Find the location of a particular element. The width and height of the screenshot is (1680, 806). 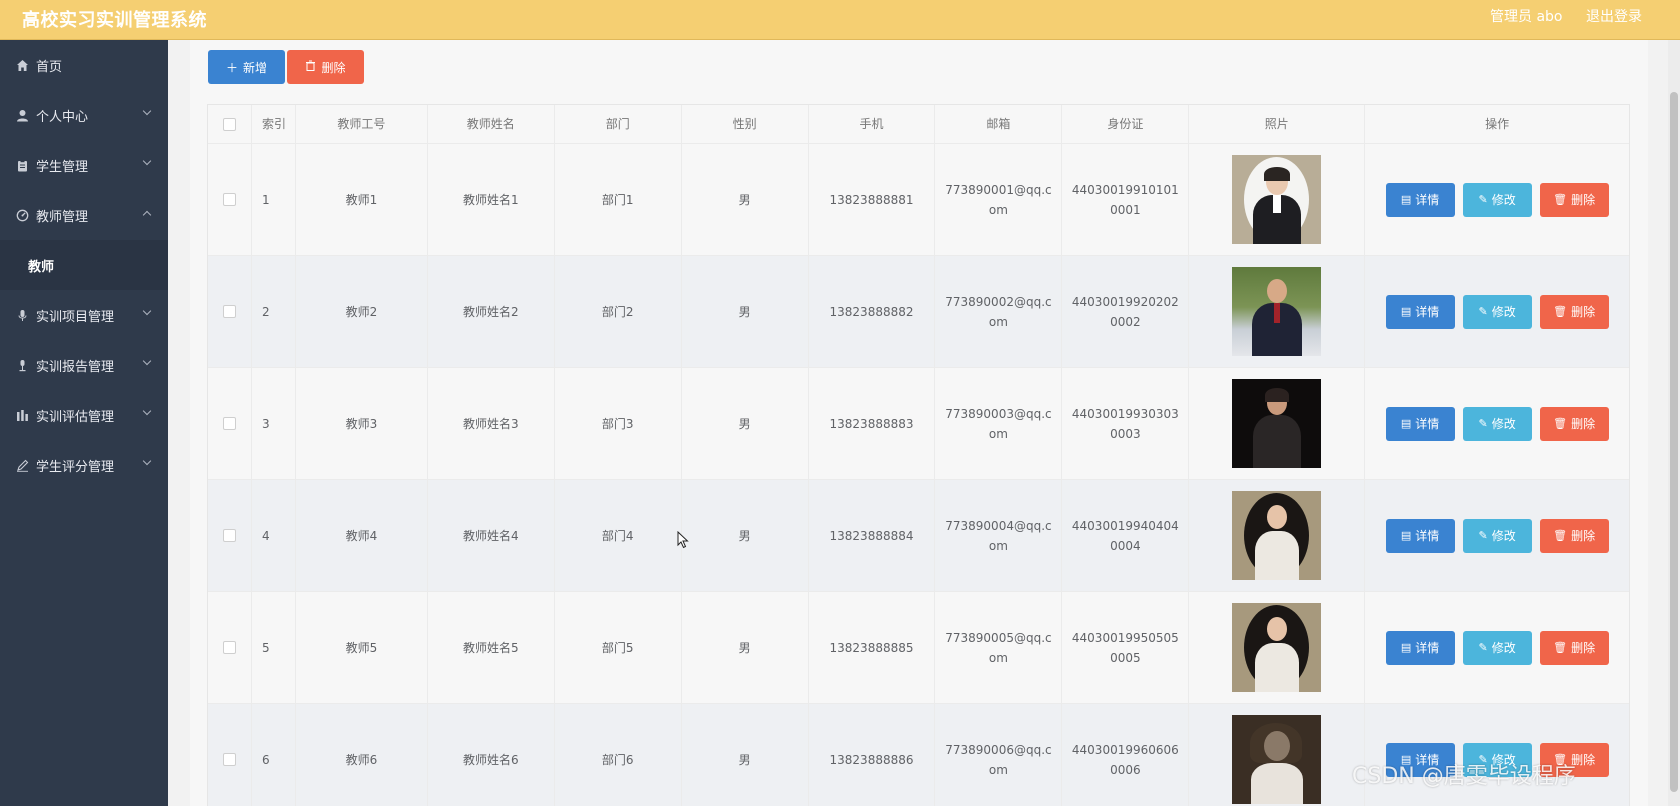

sidebar-item-teacher-management: 教师管理 is located at coordinates (84, 215).